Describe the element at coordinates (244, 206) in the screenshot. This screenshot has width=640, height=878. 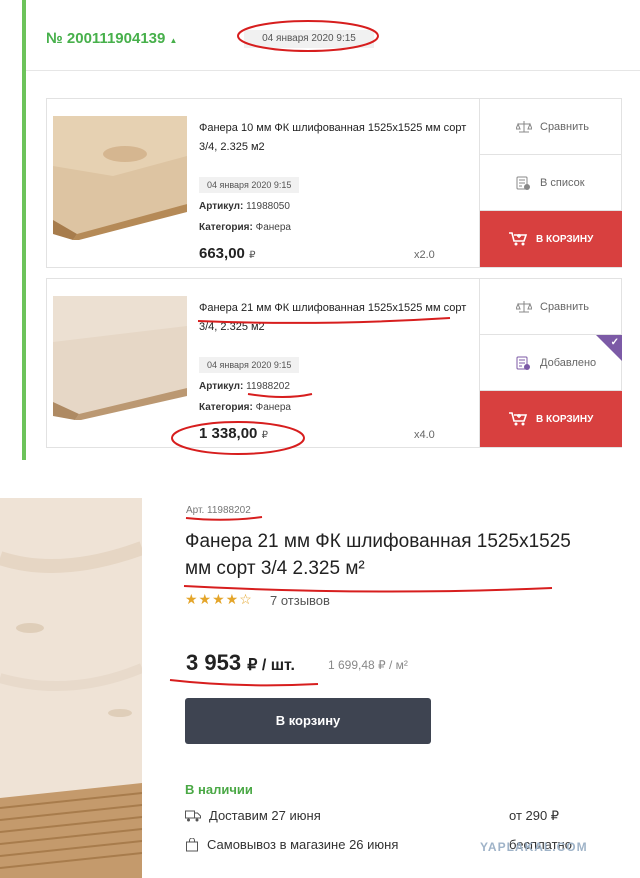
I see `item-article: Артикул: 11988050` at that location.